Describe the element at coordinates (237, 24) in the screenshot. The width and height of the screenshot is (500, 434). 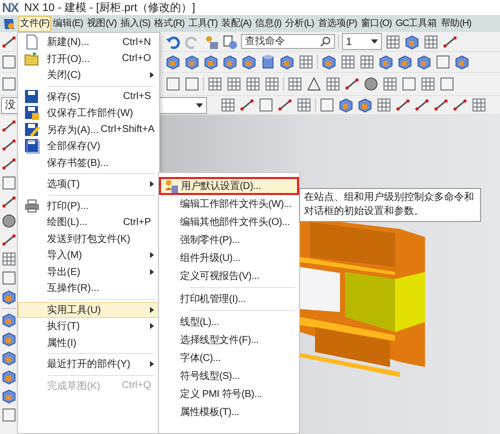
I see `menu-item: 装配(A)` at that location.